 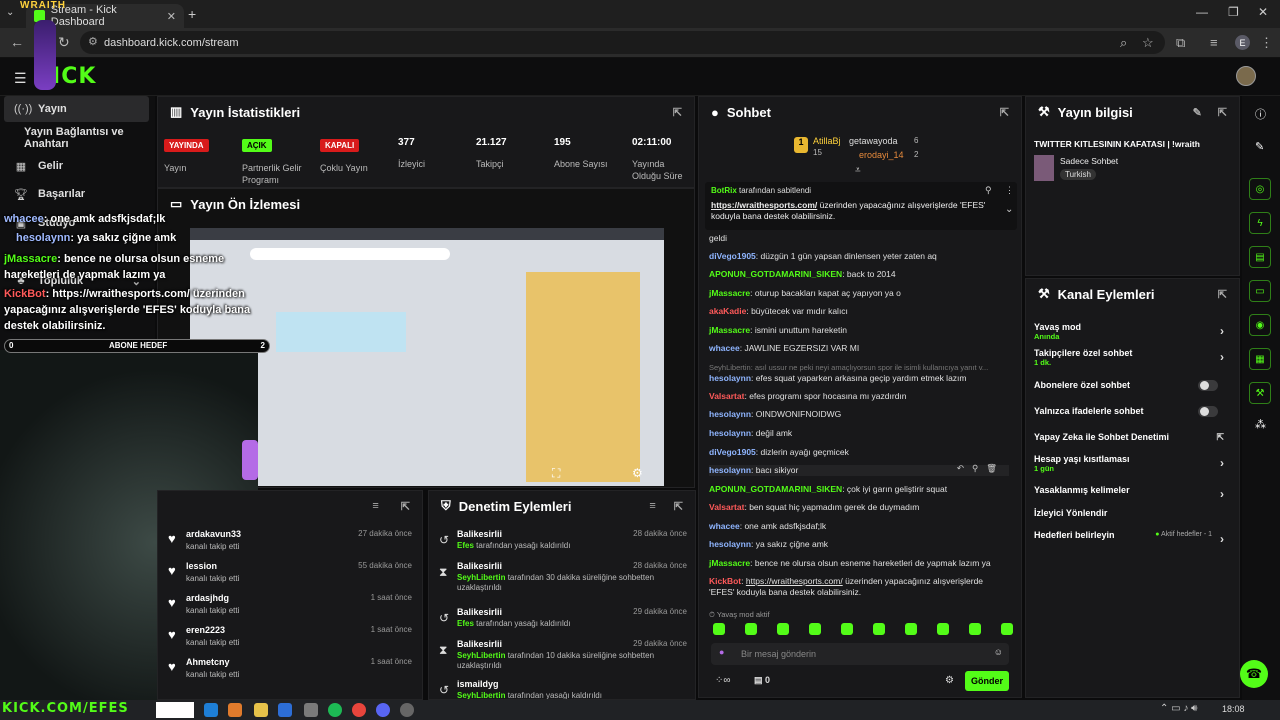 What do you see at coordinates (213, 534) in the screenshot?
I see `follower-name: ardakavun33` at bounding box center [213, 534].